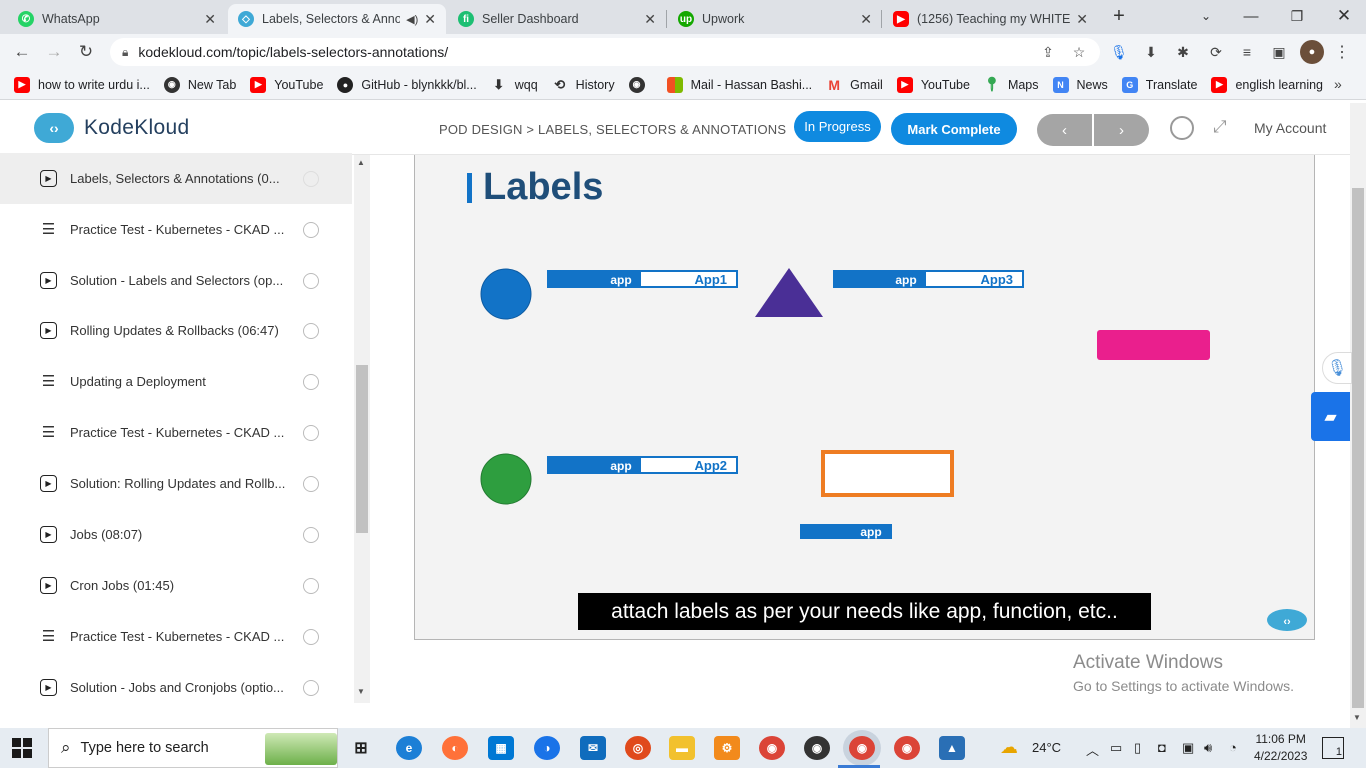 Image resolution: width=1366 pixels, height=768 pixels. I want to click on bookmark-item: ◉, so click(640, 84).